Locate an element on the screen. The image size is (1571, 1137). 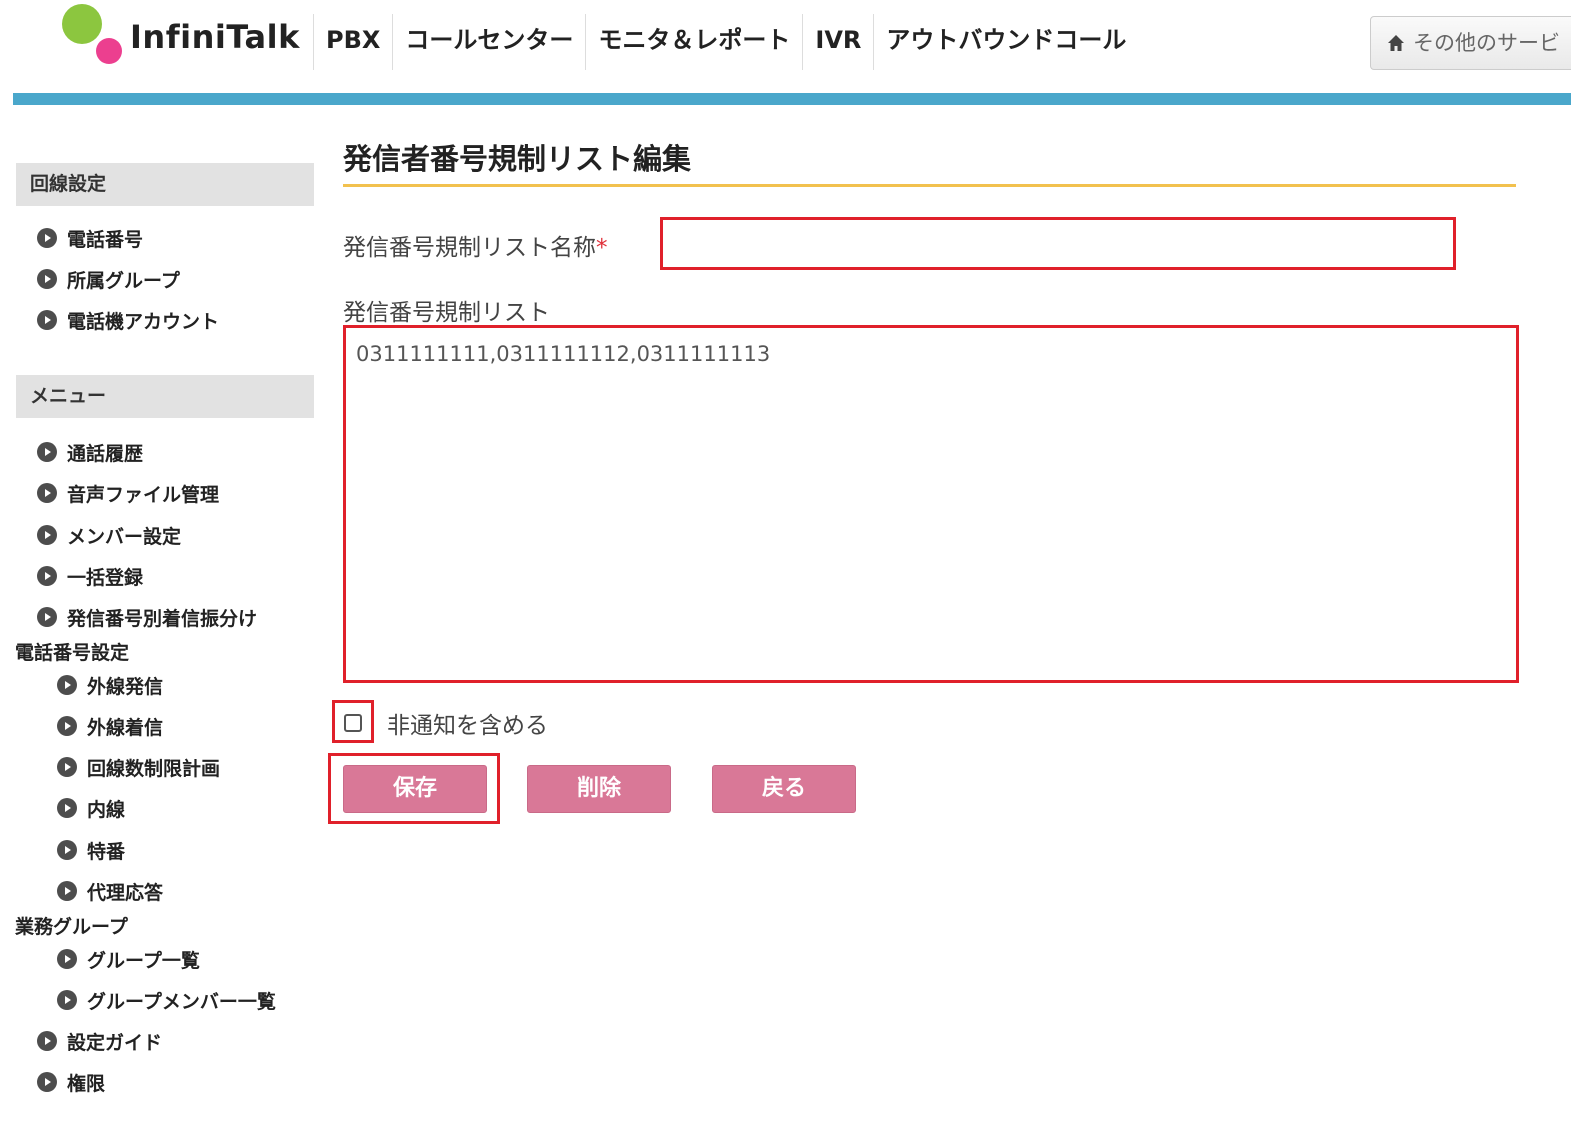
page-title: 発信者番号規制リスト編集 is located at coordinates (517, 159).